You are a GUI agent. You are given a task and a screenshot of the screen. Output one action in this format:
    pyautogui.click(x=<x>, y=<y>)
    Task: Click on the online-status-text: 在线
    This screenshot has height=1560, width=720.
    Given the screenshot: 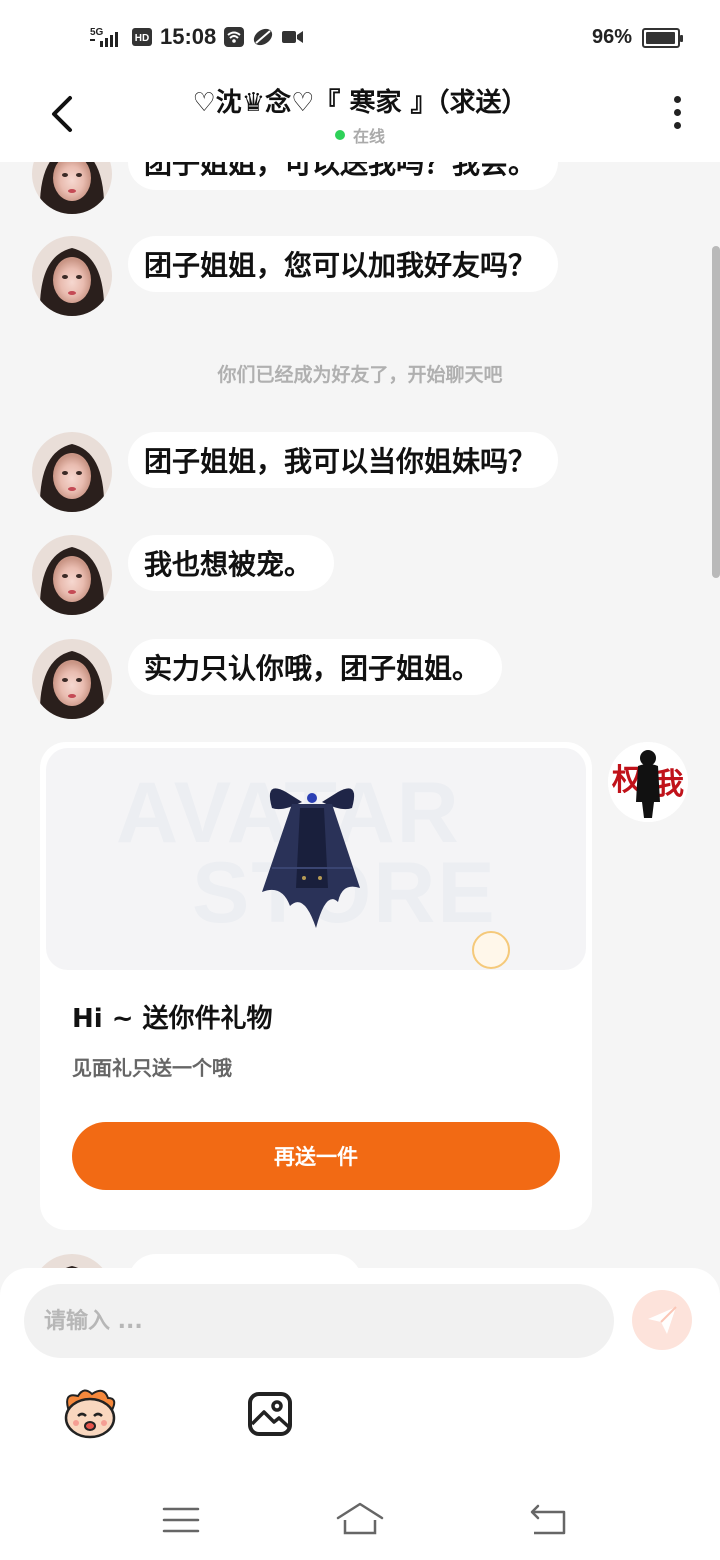 What is the action you would take?
    pyautogui.click(x=368, y=136)
    